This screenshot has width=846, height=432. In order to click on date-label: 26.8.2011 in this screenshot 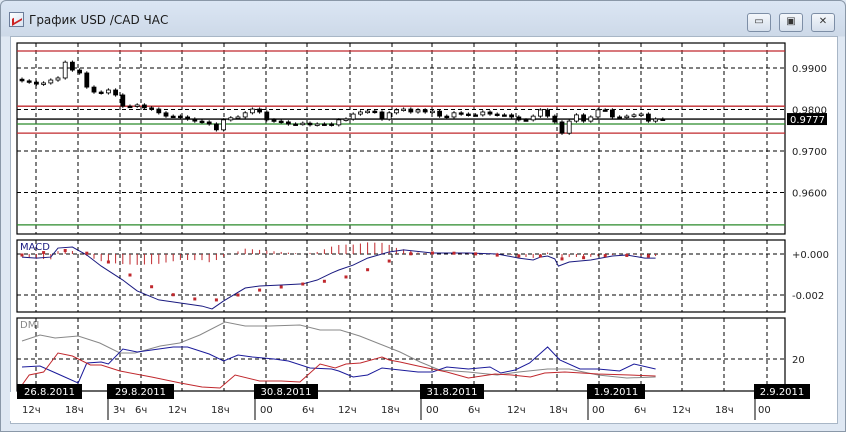, I will do `click(49, 392)`.